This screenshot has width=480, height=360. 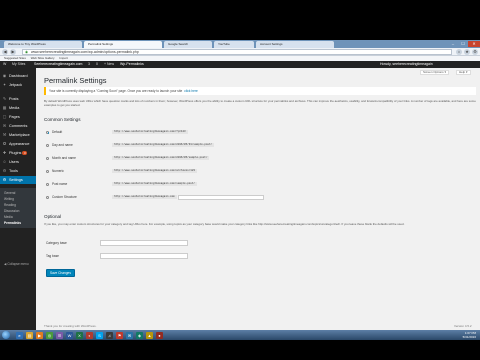 What do you see at coordinates (97, 64) in the screenshot?
I see `comments-count: 0` at bounding box center [97, 64].